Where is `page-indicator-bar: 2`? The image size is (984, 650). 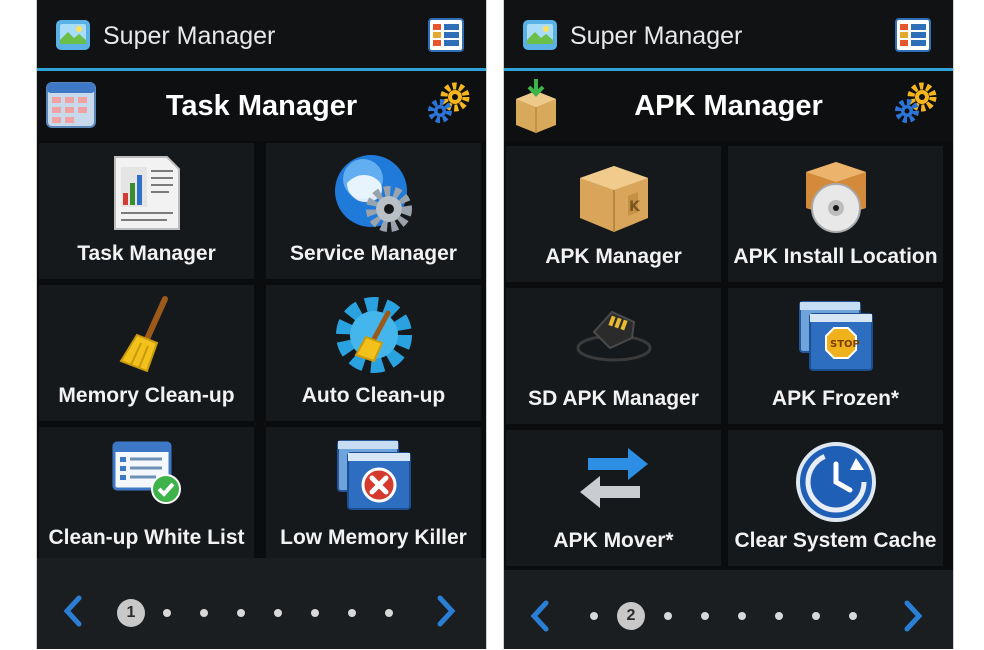 page-indicator-bar: 2 is located at coordinates (728, 609).